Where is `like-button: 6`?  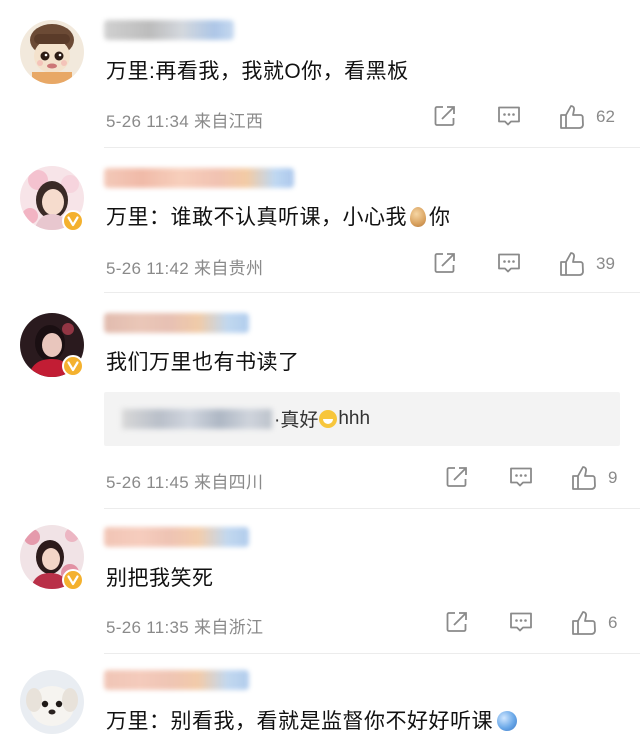 like-button: 6 is located at coordinates (593, 623).